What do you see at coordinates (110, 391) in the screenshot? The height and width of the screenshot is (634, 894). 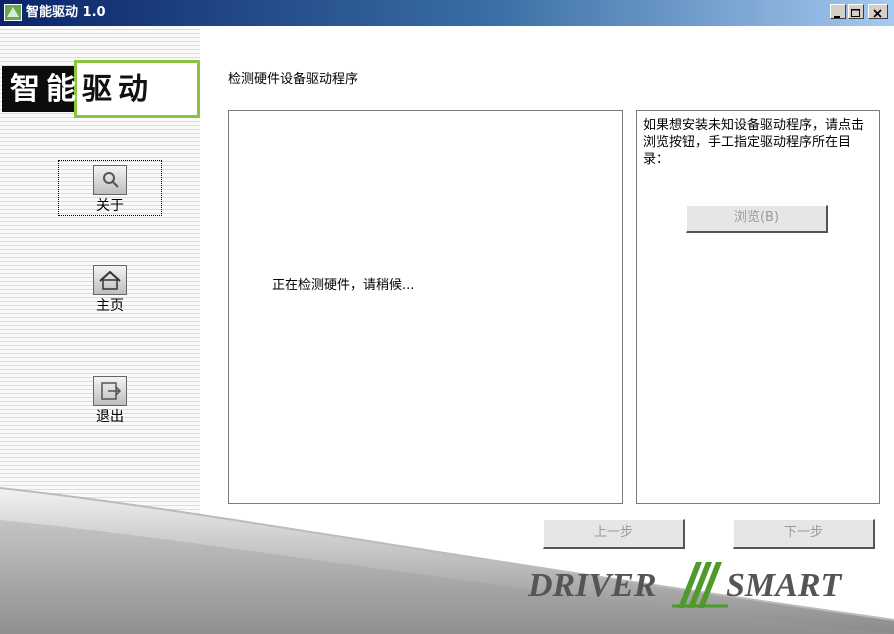 I see `exit-icon` at bounding box center [110, 391].